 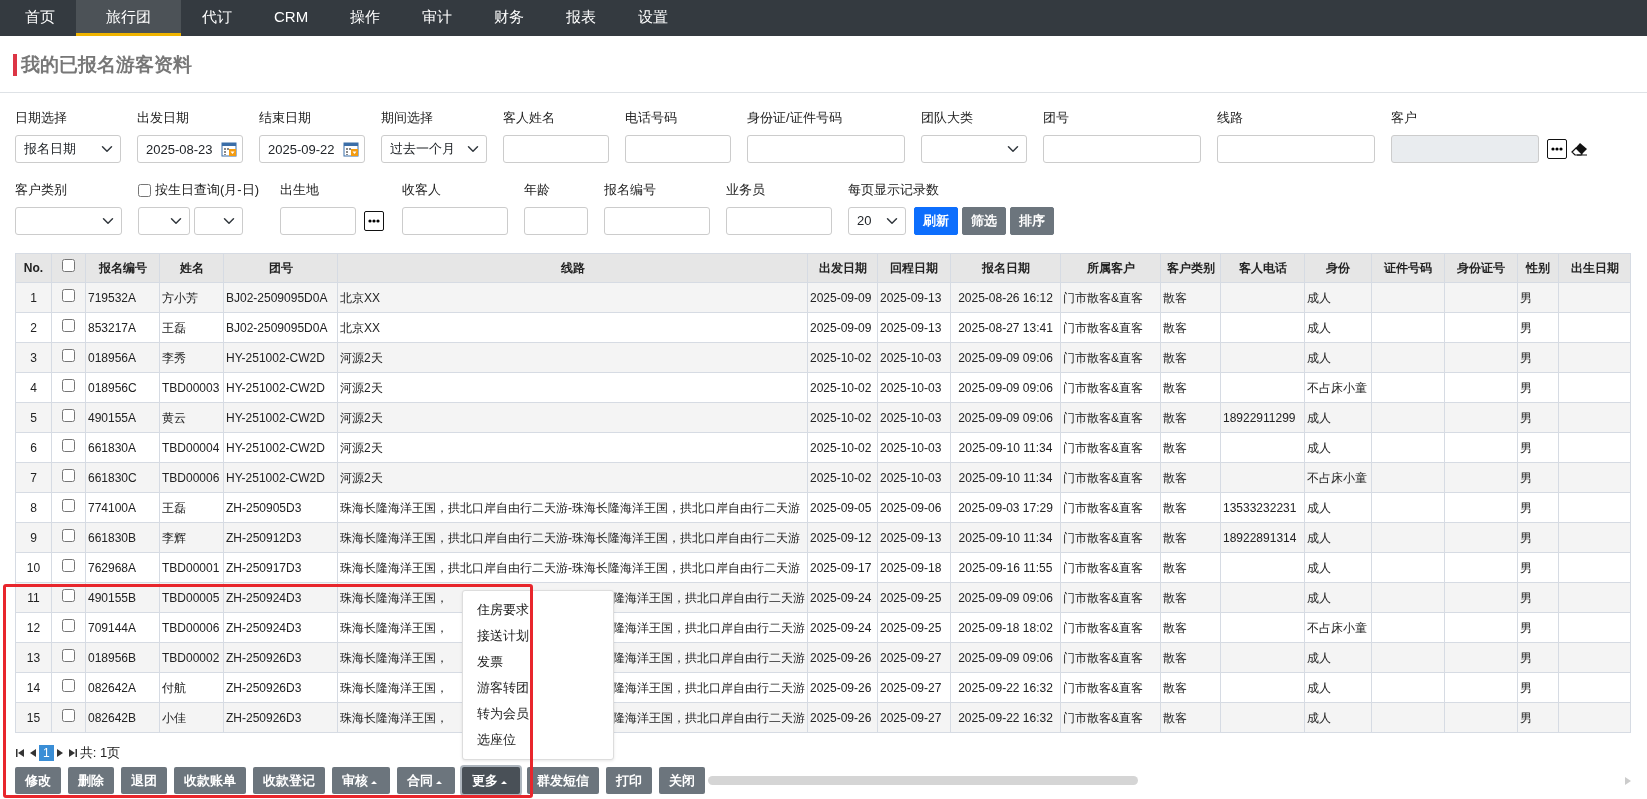 I want to click on table-cell: 10, so click(x=33, y=567).